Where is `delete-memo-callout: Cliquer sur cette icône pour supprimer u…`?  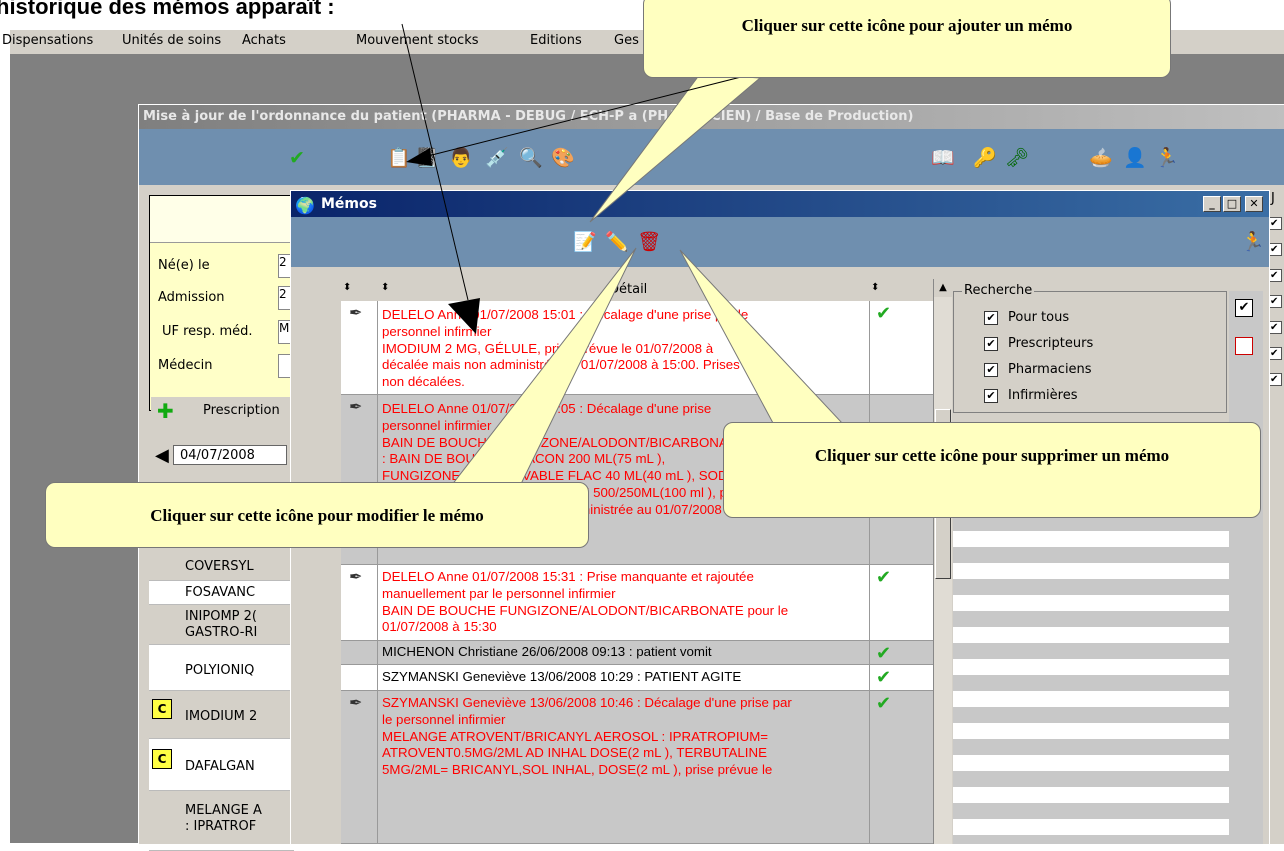 delete-memo-callout: Cliquer sur cette icône pour supprimer u… is located at coordinates (992, 470).